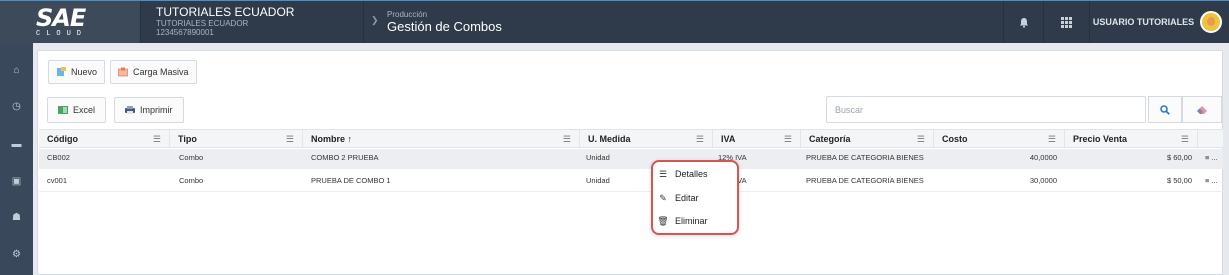 The image size is (1229, 275). I want to click on grid-icon, so click(1066, 22).